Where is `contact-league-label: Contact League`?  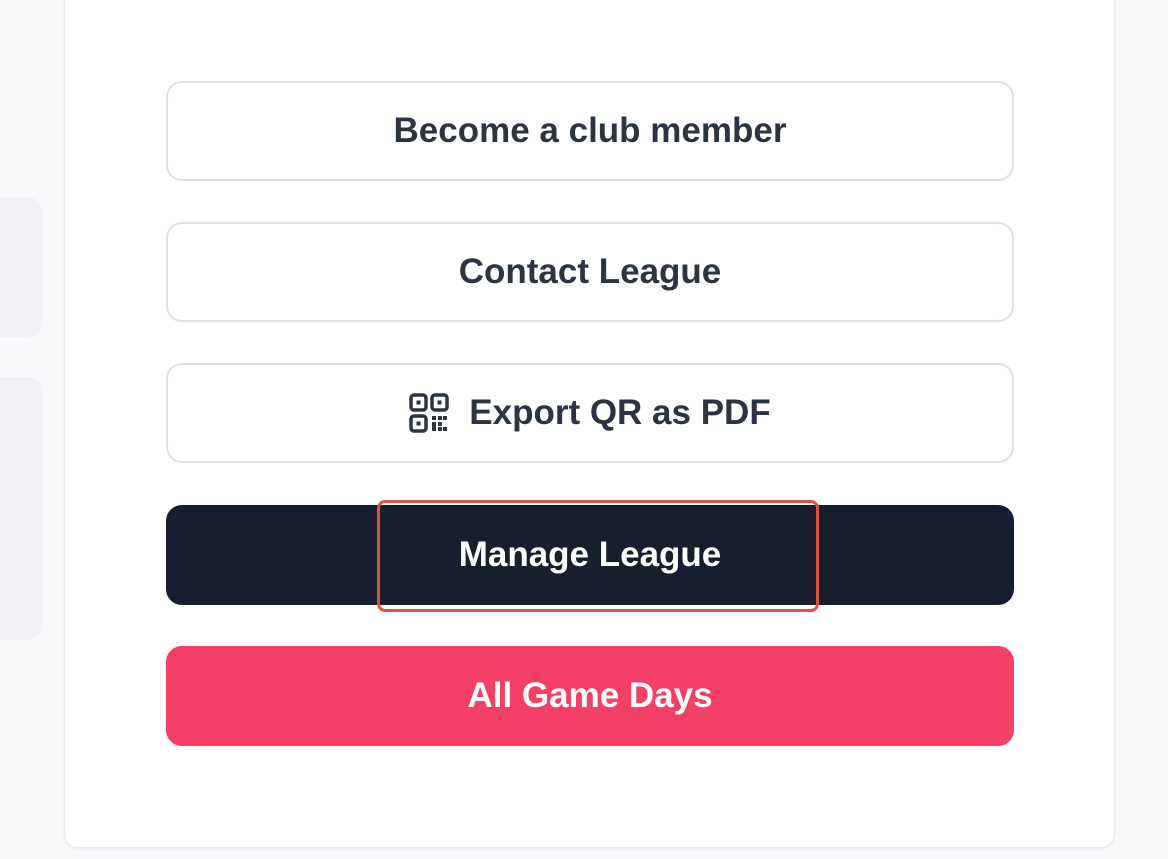
contact-league-label: Contact League is located at coordinates (590, 271).